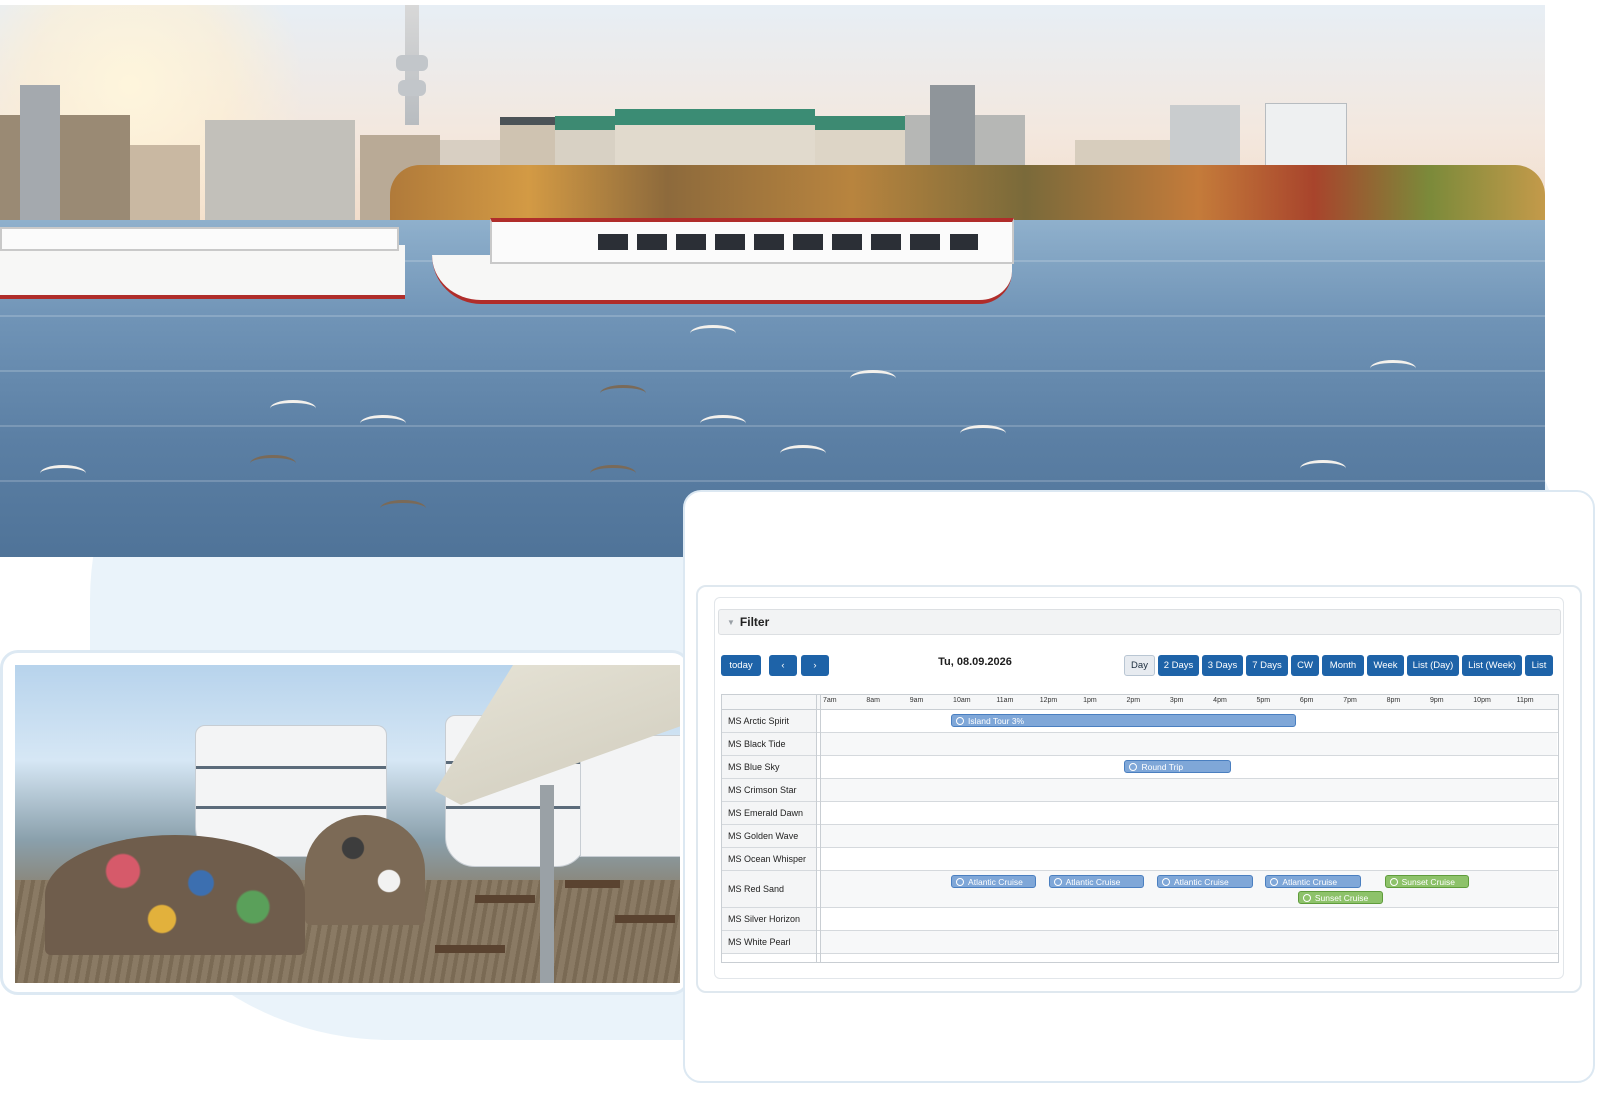 The height and width of the screenshot is (1100, 1600). I want to click on resource-name: MS Arctic Spirit, so click(769, 721).